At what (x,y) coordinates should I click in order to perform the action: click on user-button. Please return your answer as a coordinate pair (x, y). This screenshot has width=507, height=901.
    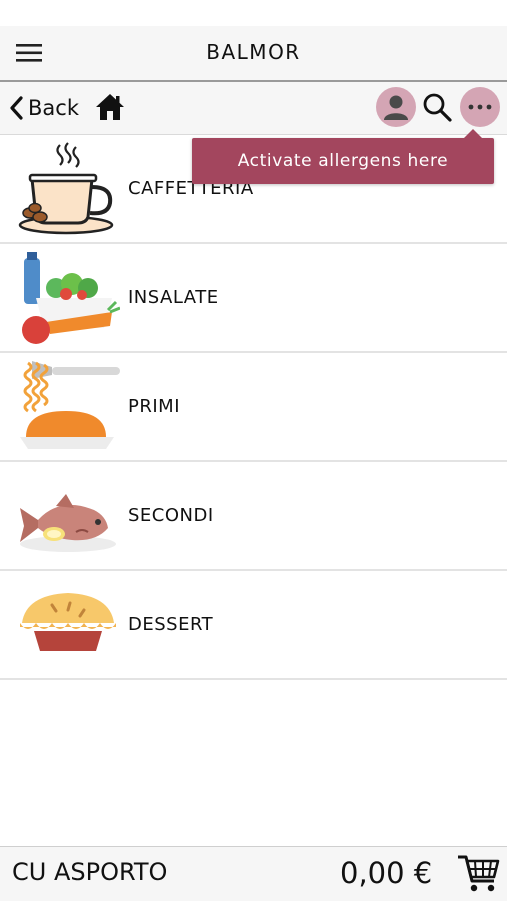
    Looking at the image, I should click on (396, 107).